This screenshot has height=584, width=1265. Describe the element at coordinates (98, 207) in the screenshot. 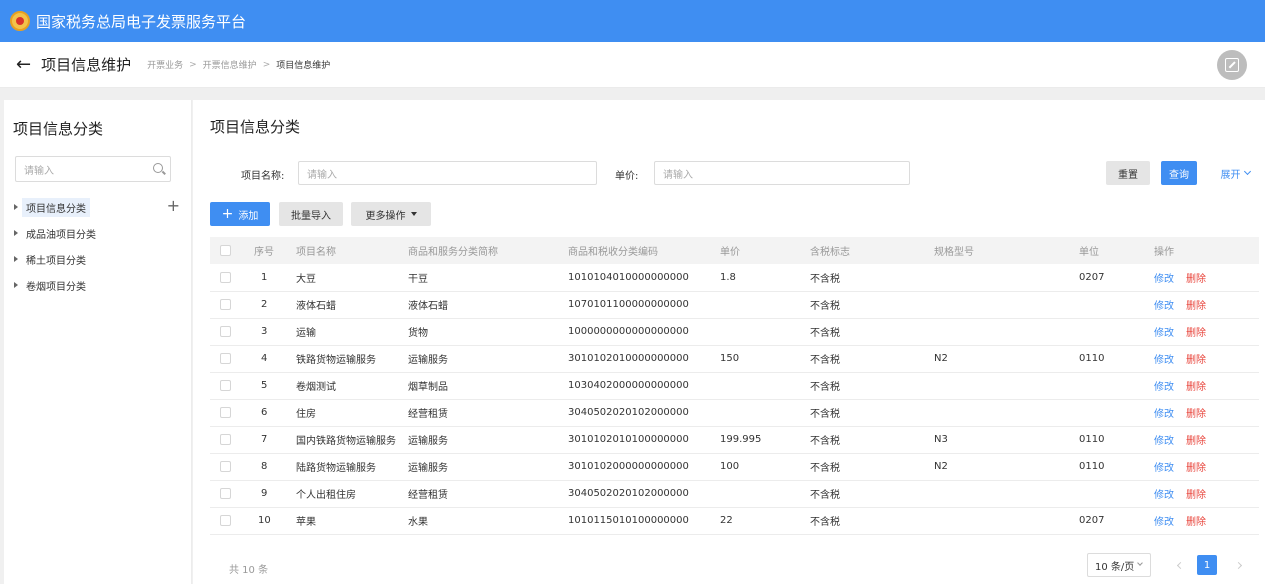

I see `tree-item-project-info: 项目信息分类 +` at that location.